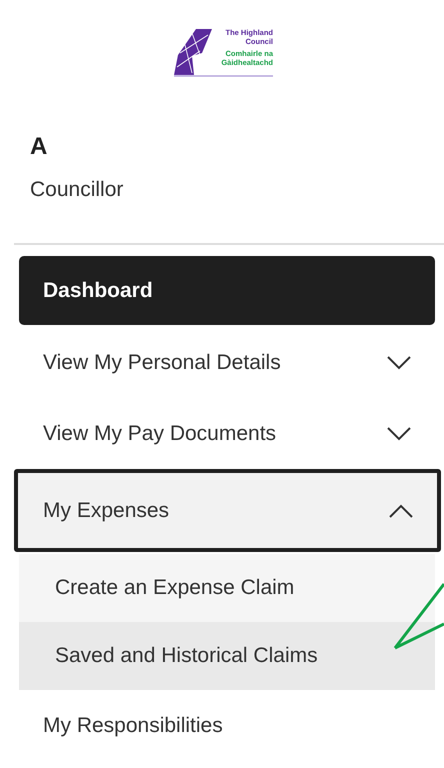 The width and height of the screenshot is (444, 768). I want to click on menu-item: My Responsibilities, so click(227, 725).